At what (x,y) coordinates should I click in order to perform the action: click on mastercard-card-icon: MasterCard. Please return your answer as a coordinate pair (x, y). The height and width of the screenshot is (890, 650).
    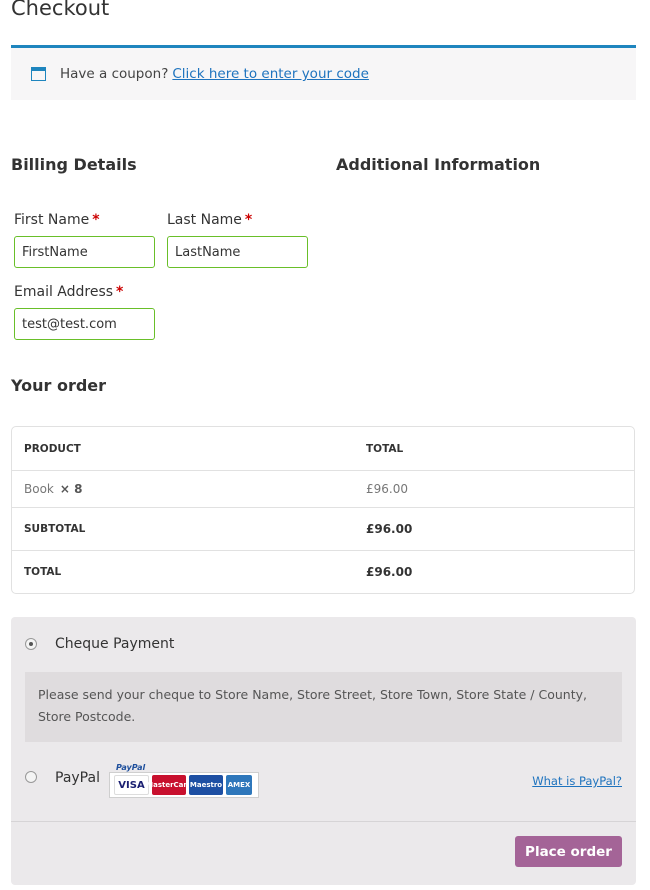
    Looking at the image, I should click on (169, 785).